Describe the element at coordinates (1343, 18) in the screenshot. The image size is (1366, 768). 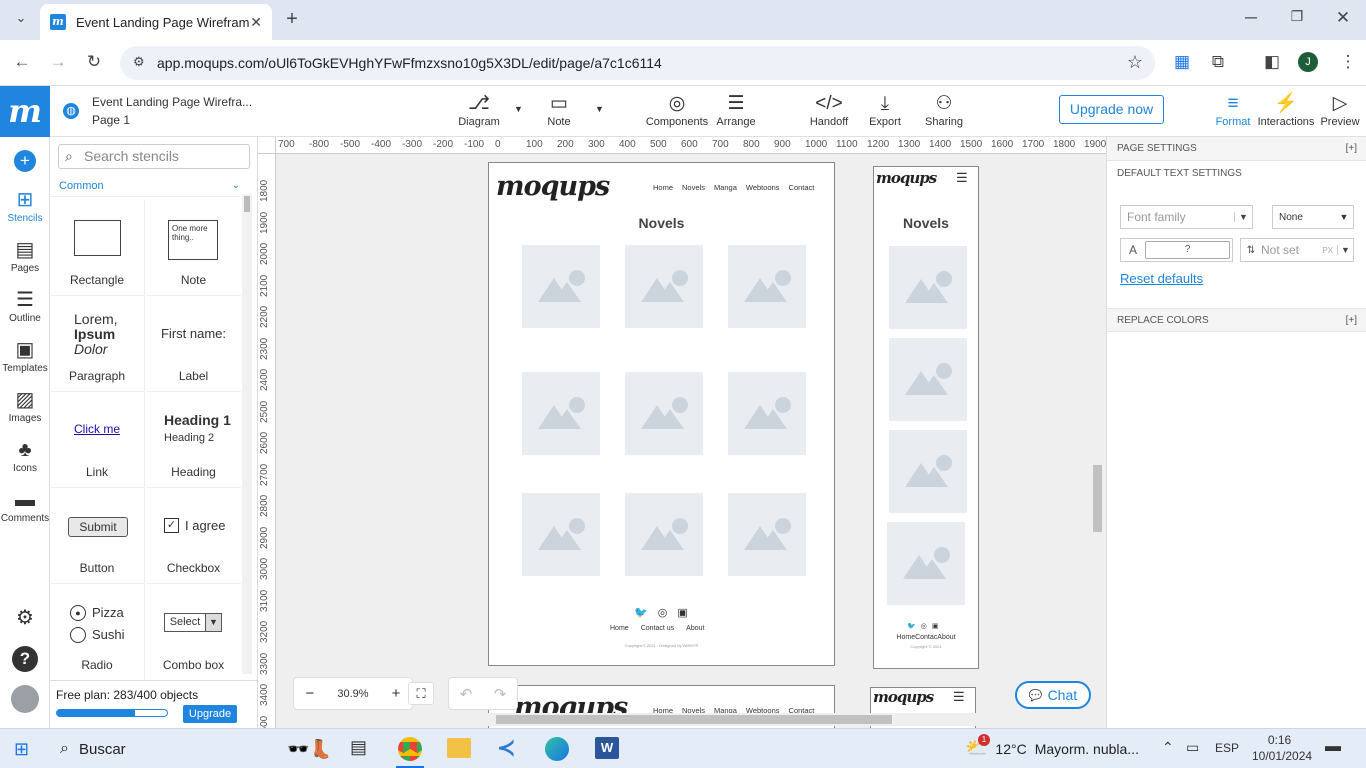
I see `window-close-icon: ✕` at that location.